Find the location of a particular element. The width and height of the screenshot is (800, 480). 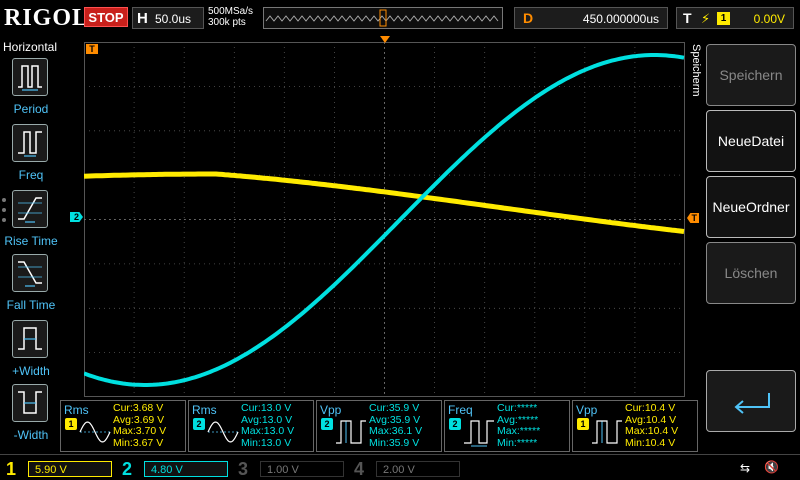

rising-edge-icon: ⚡ is located at coordinates (706, 18).